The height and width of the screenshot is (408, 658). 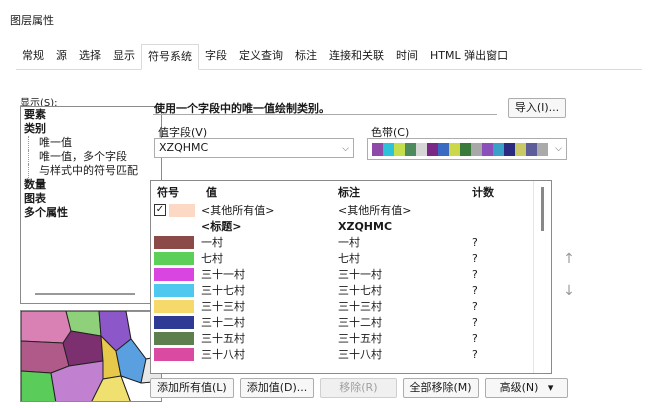 What do you see at coordinates (526, 388) in the screenshot?
I see `advanced-button: 高级(N) ▾` at bounding box center [526, 388].